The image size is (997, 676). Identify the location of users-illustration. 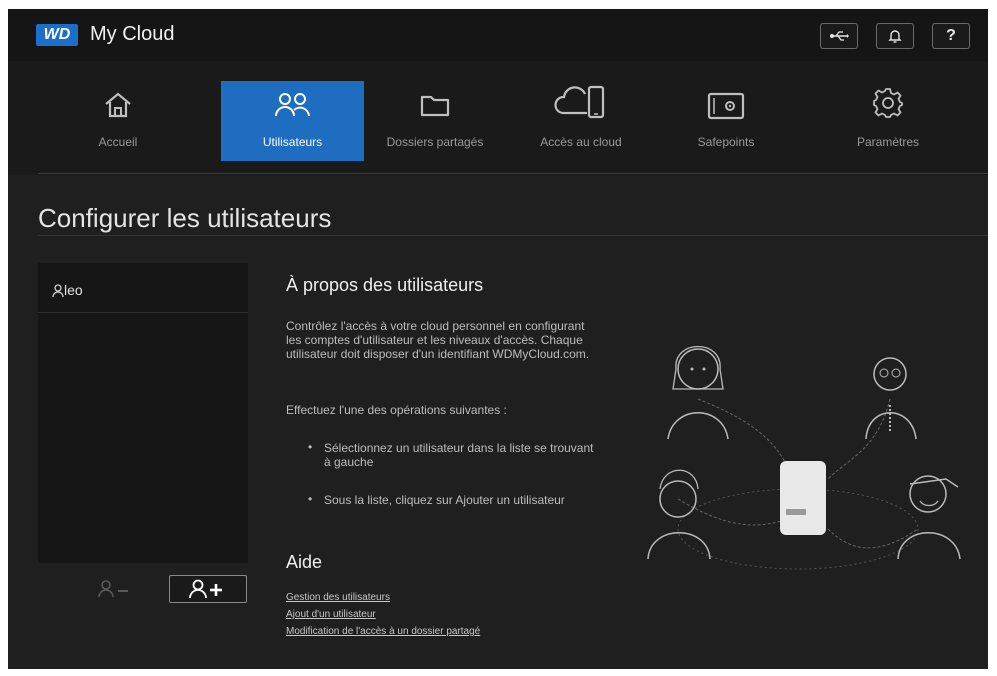
(804, 458).